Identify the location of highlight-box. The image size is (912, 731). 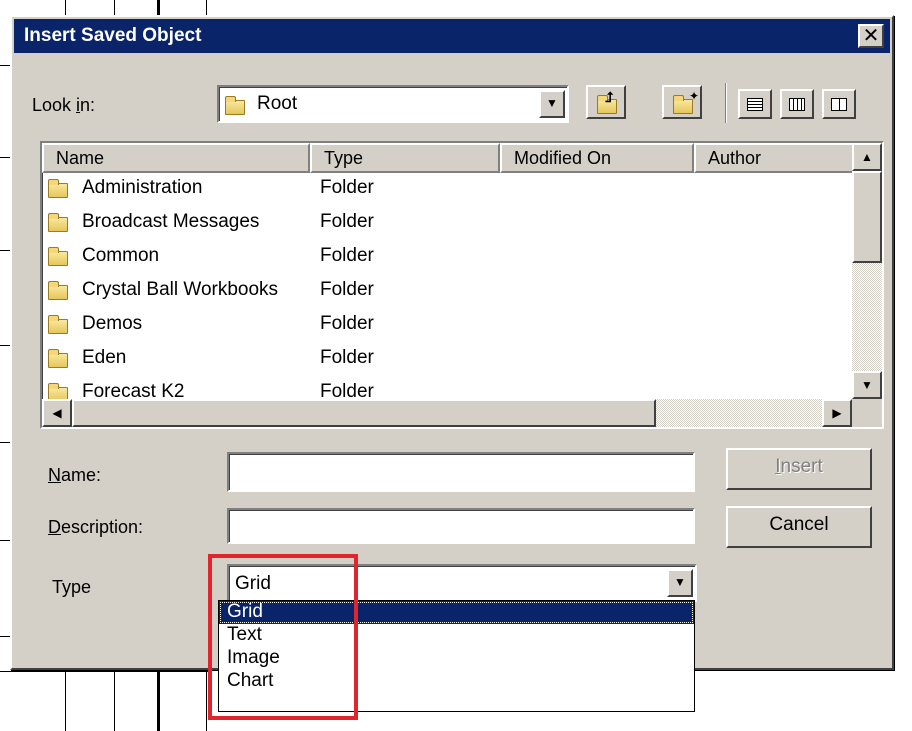
(283, 637).